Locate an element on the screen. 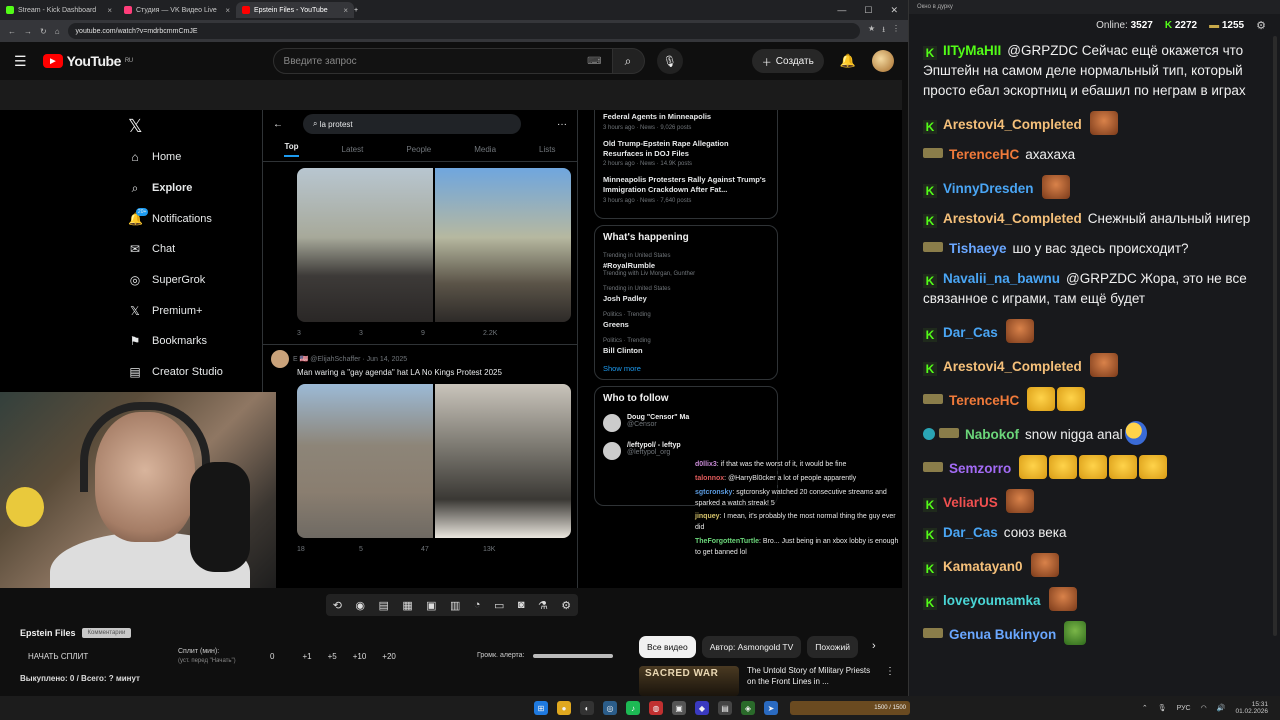 Image resolution: width=1280 pixels, height=720 pixels. menu-icon: ⋮ is located at coordinates (896, 31).